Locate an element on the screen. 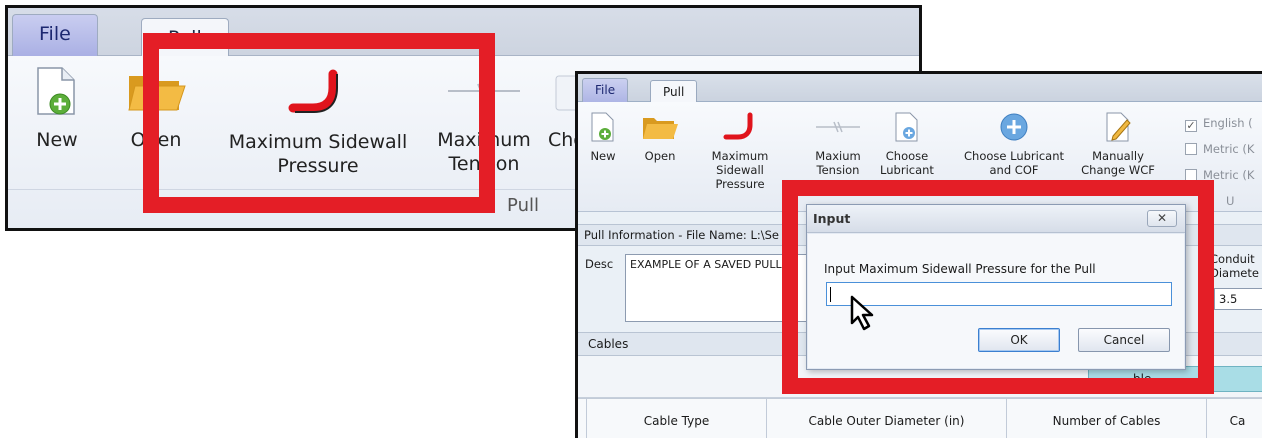 This screenshot has height=438, width=1262. app-maximum-tension-label: Maxium Tension is located at coordinates (838, 163).